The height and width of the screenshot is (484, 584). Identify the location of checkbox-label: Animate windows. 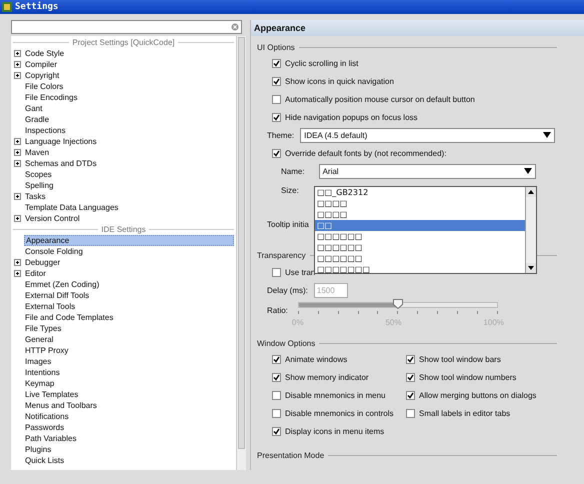
(316, 359).